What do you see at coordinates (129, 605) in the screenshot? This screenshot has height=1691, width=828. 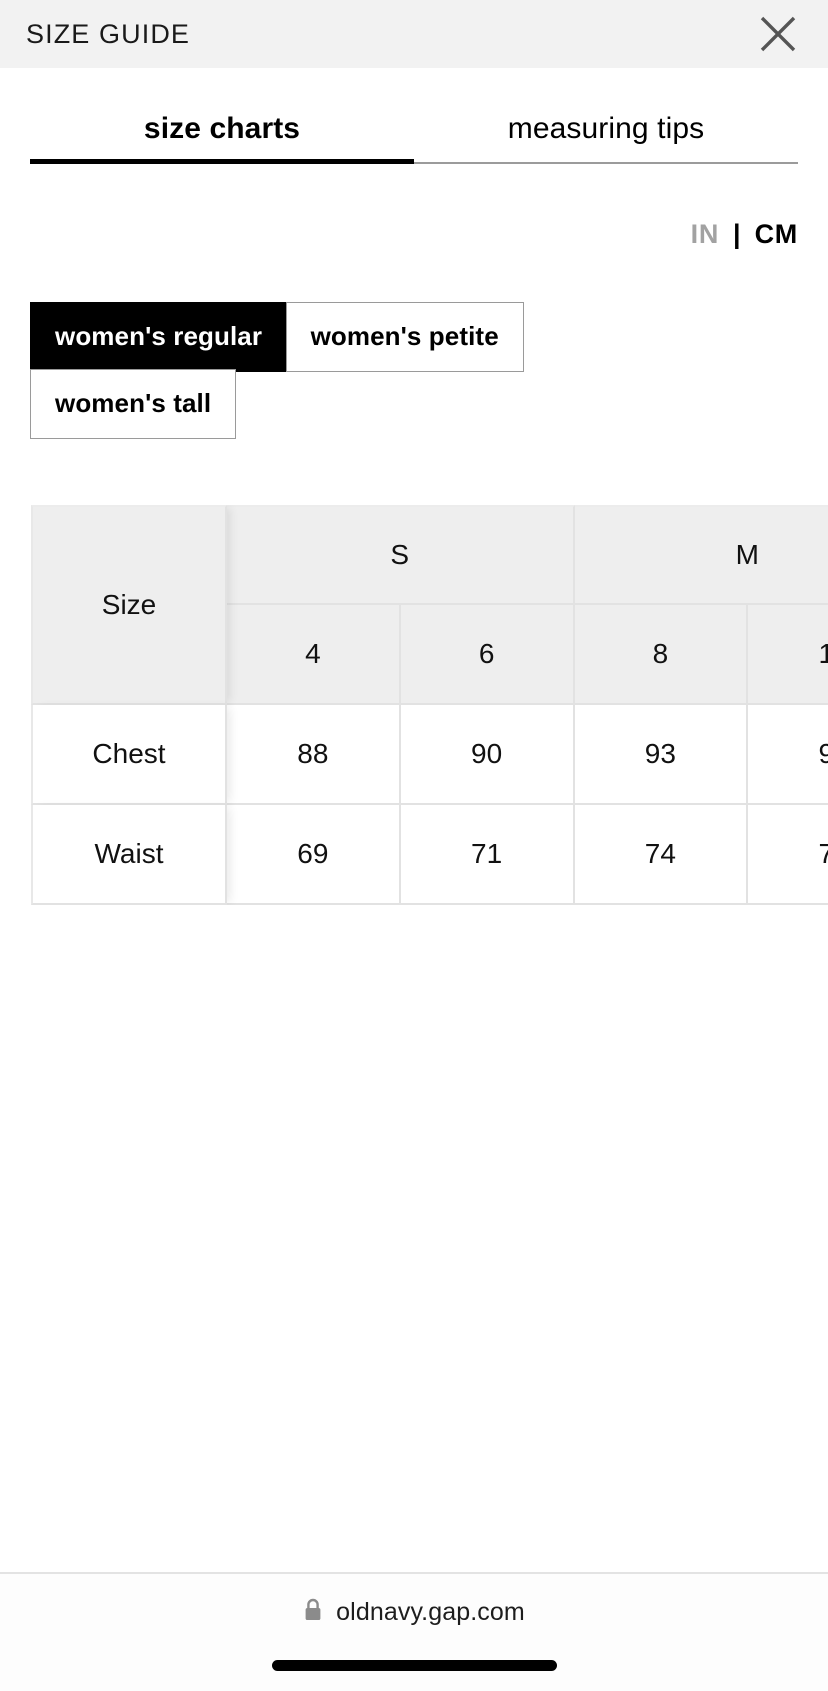 I see `table-corner-size-label: Size` at bounding box center [129, 605].